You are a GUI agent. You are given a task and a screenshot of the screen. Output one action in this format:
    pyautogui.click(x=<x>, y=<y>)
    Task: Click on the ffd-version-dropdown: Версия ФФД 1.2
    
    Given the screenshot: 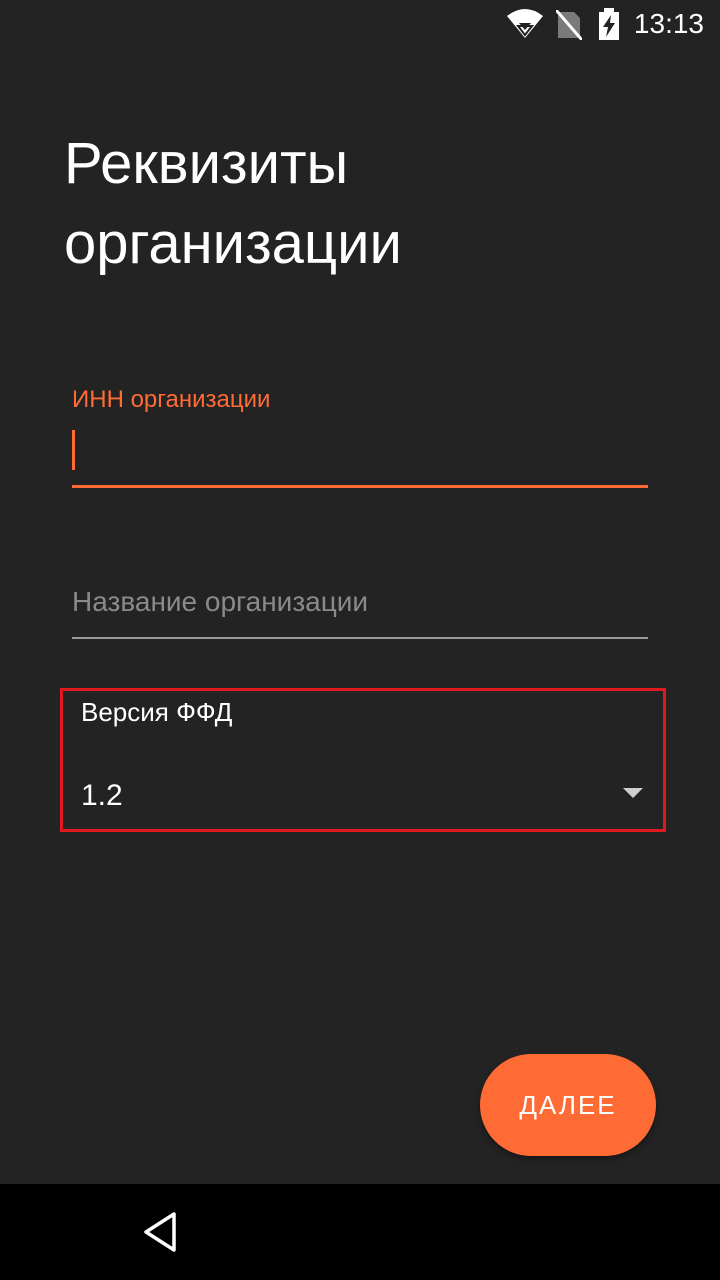 What is the action you would take?
    pyautogui.click(x=363, y=760)
    